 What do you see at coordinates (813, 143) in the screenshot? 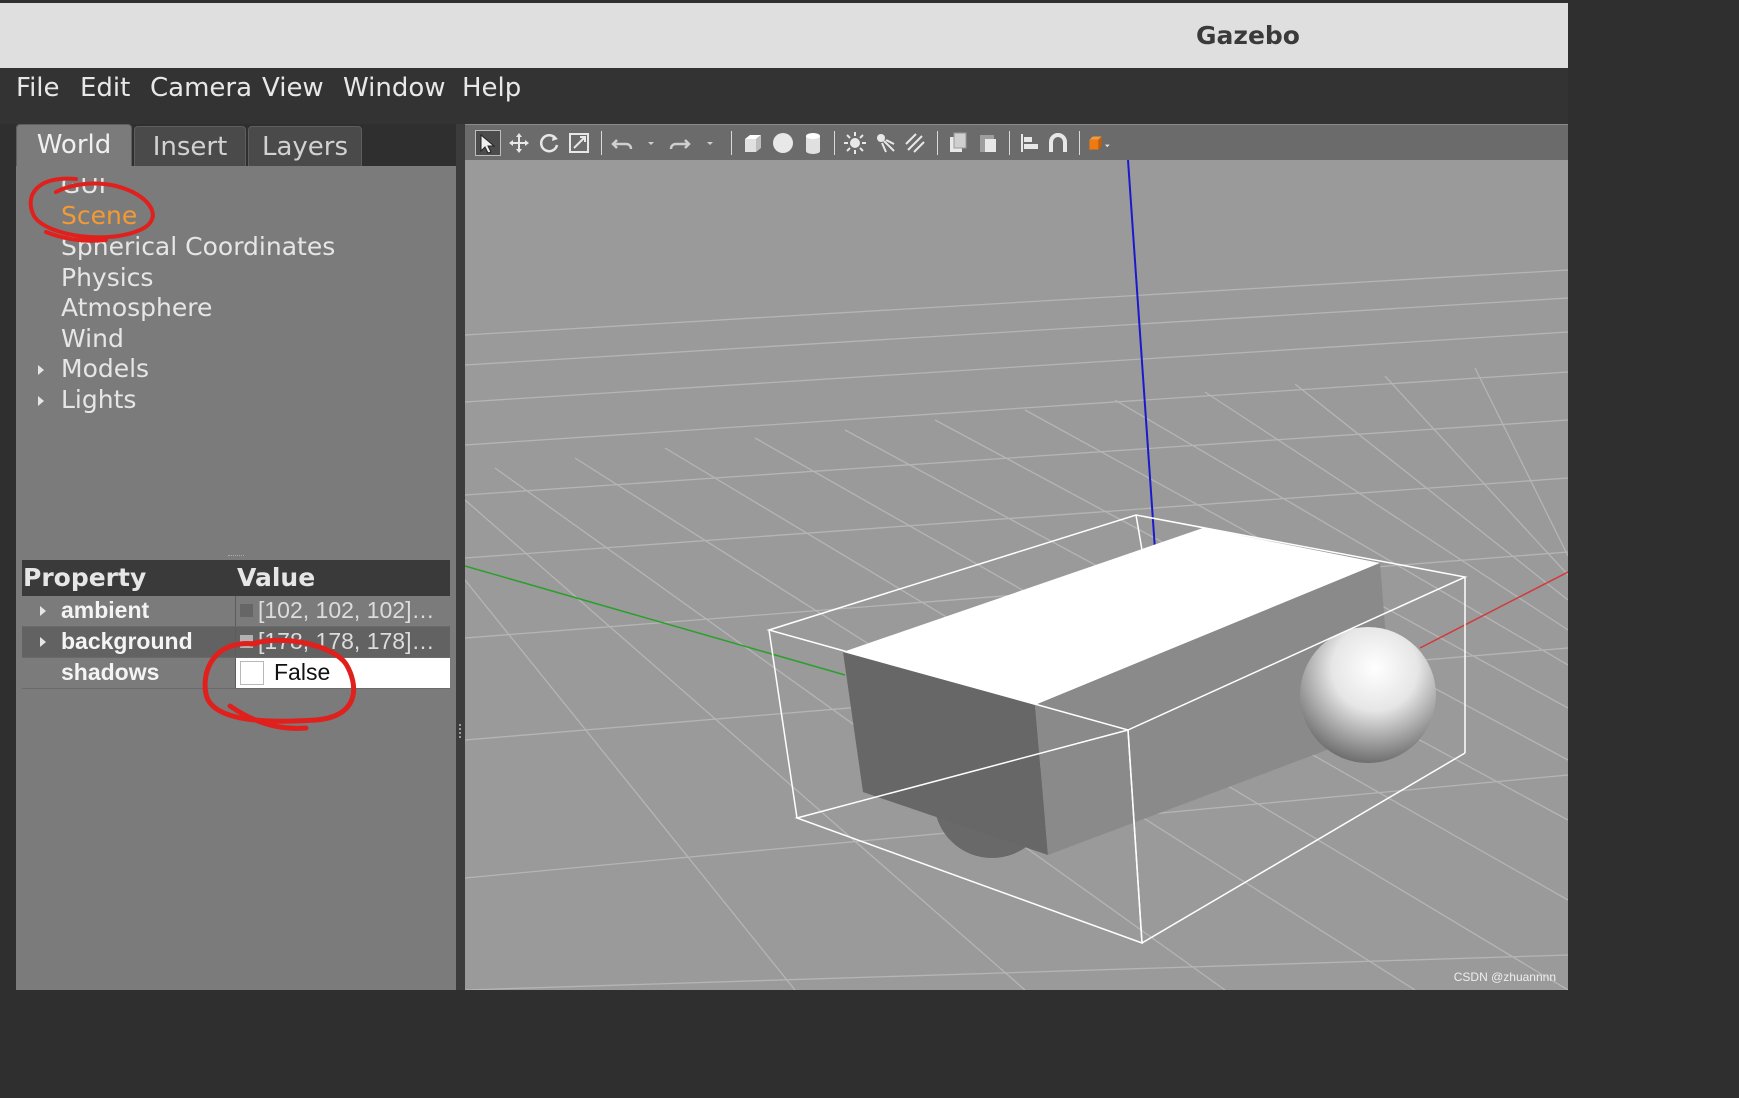
I see `cylinder-shape-icon` at bounding box center [813, 143].